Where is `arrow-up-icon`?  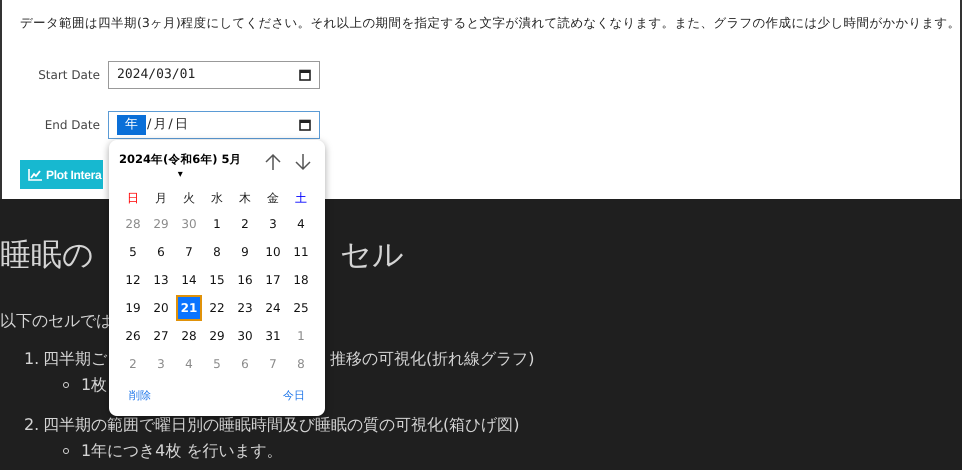 arrow-up-icon is located at coordinates (273, 162).